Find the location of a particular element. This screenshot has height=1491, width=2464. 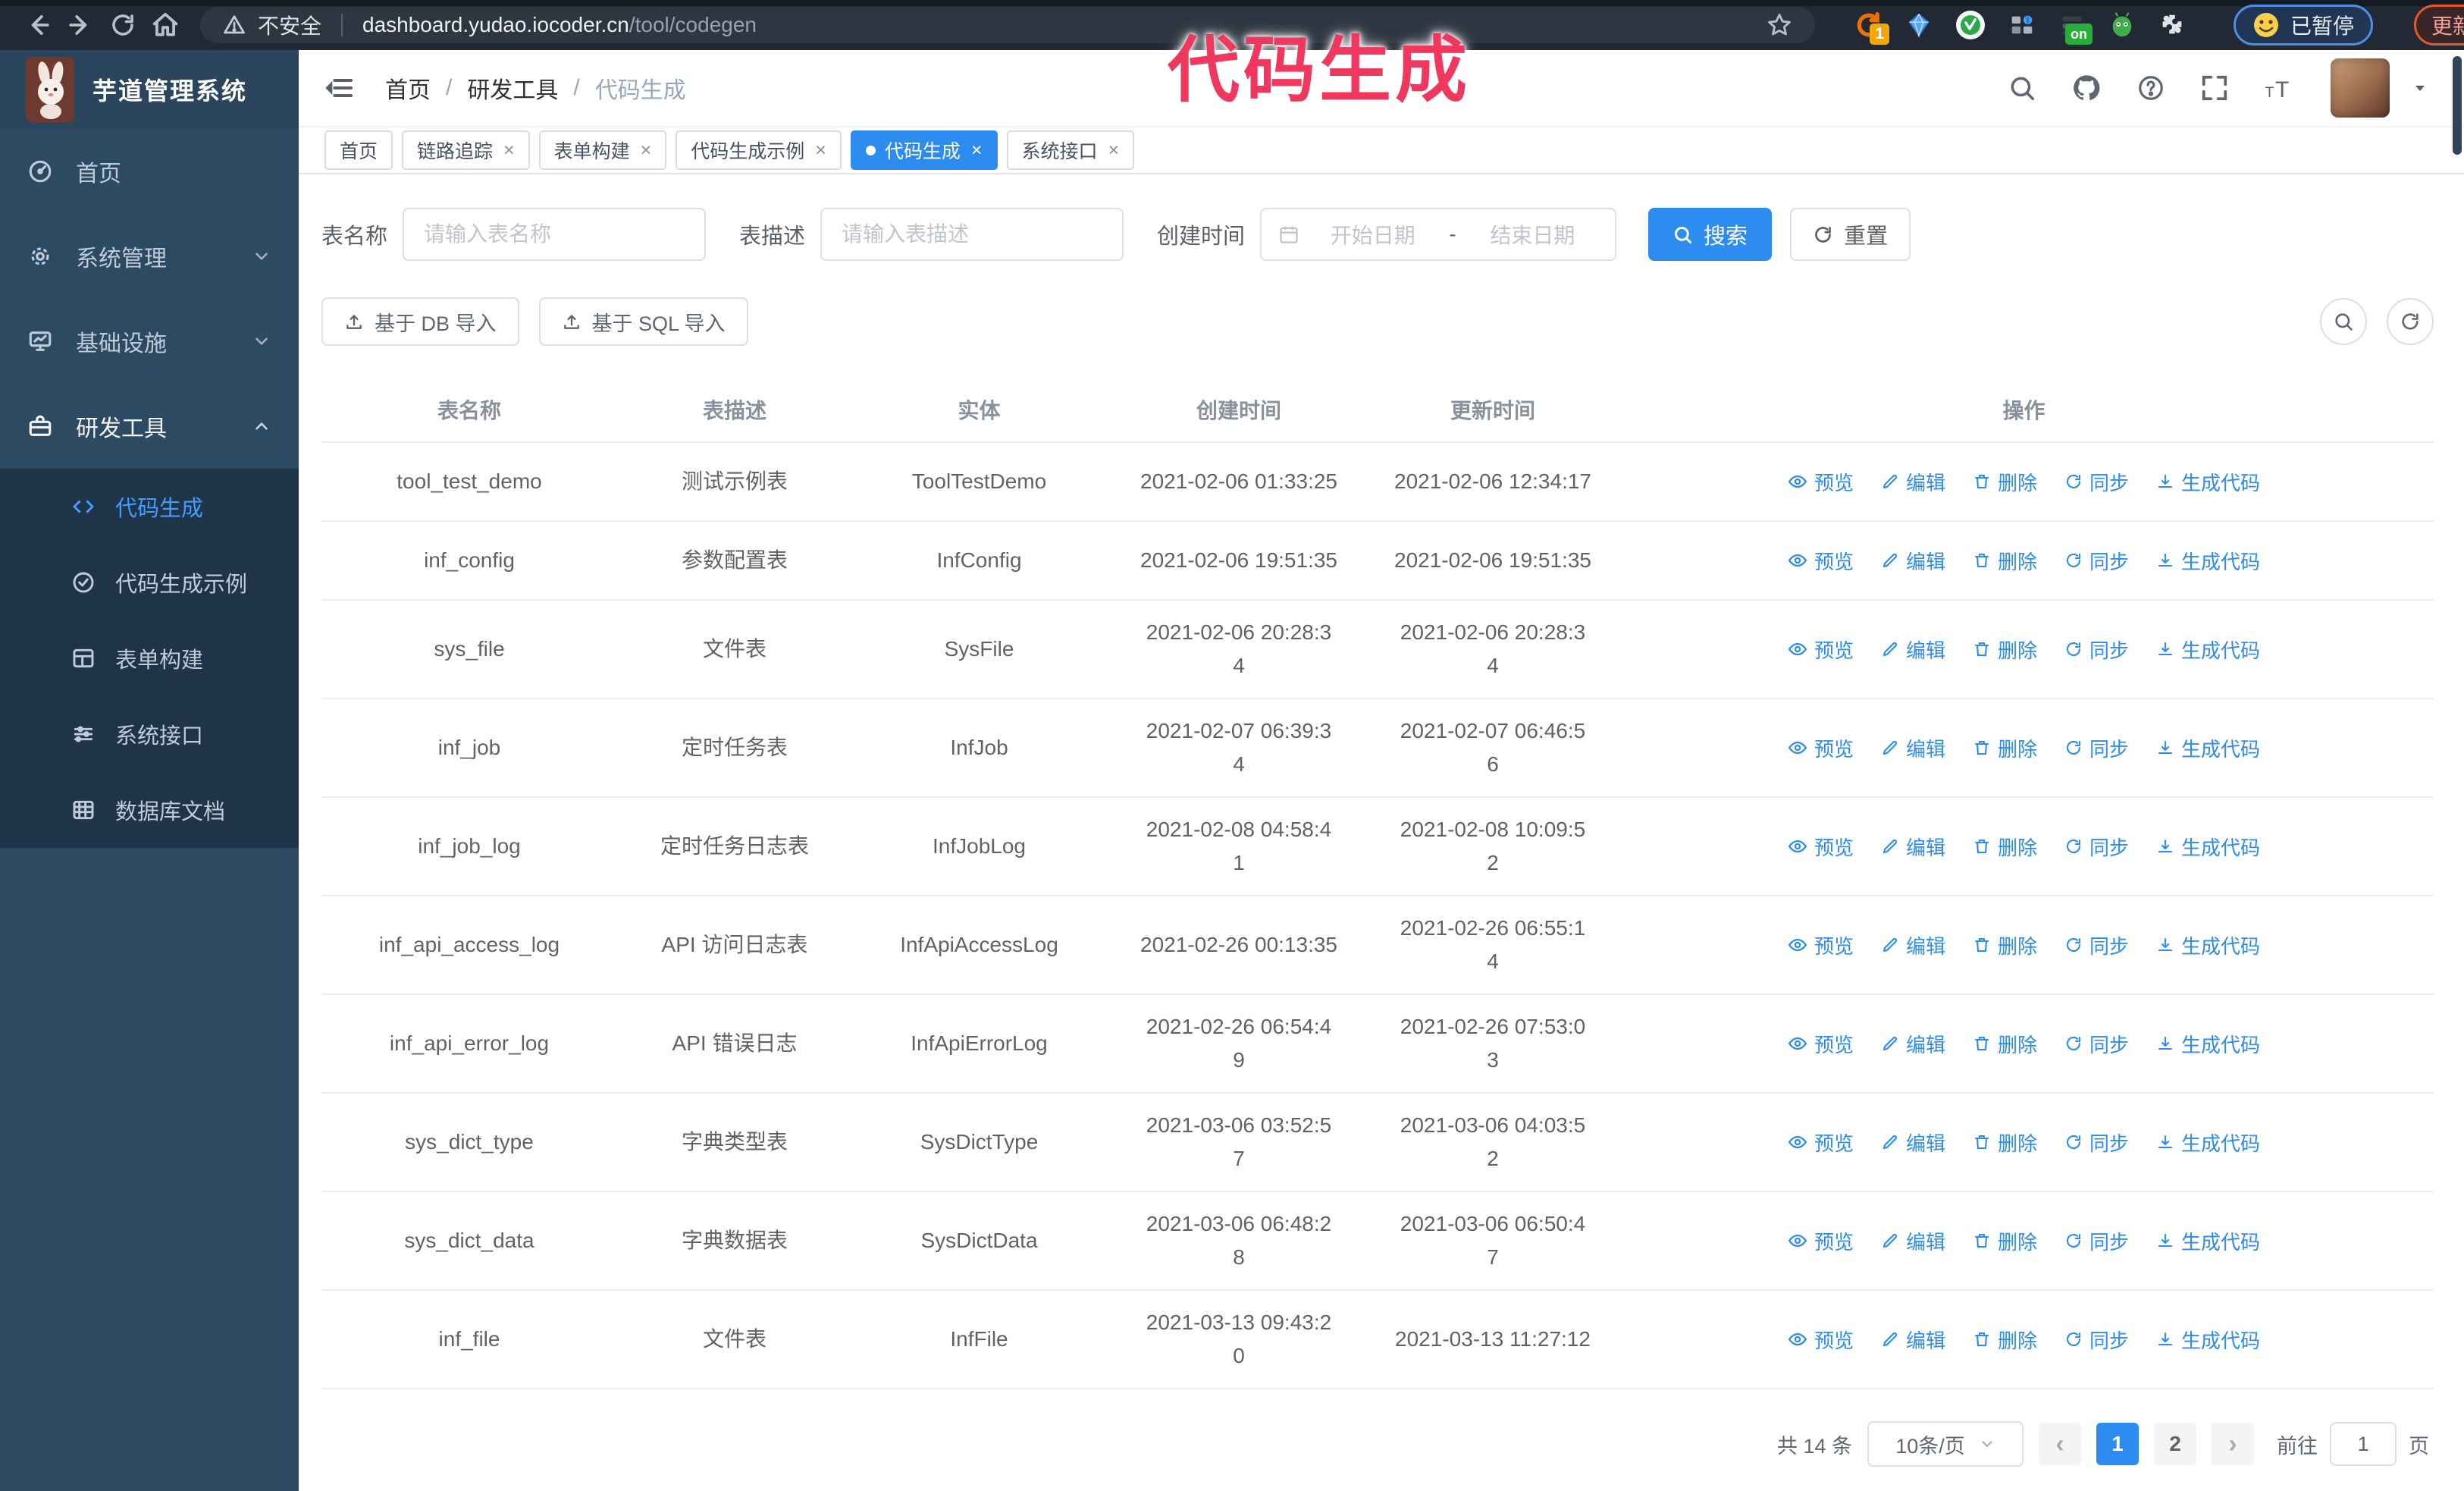

sidebar-subitem-codegen: 代码生成 is located at coordinates (150, 507).